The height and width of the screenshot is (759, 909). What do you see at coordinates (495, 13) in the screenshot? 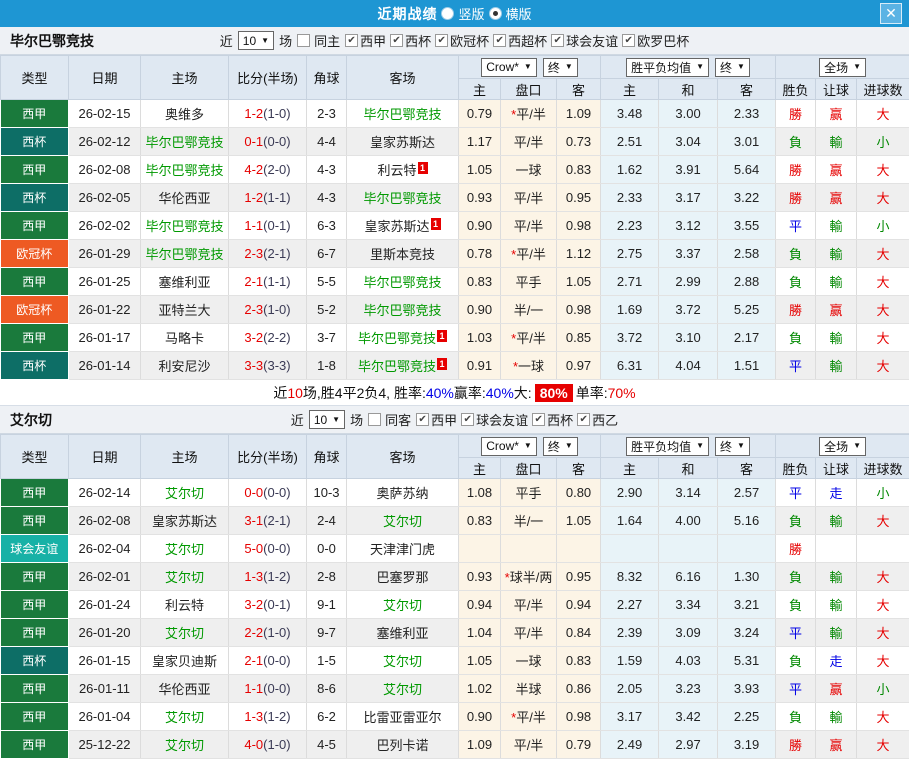
I see `radio-horizontal` at bounding box center [495, 13].